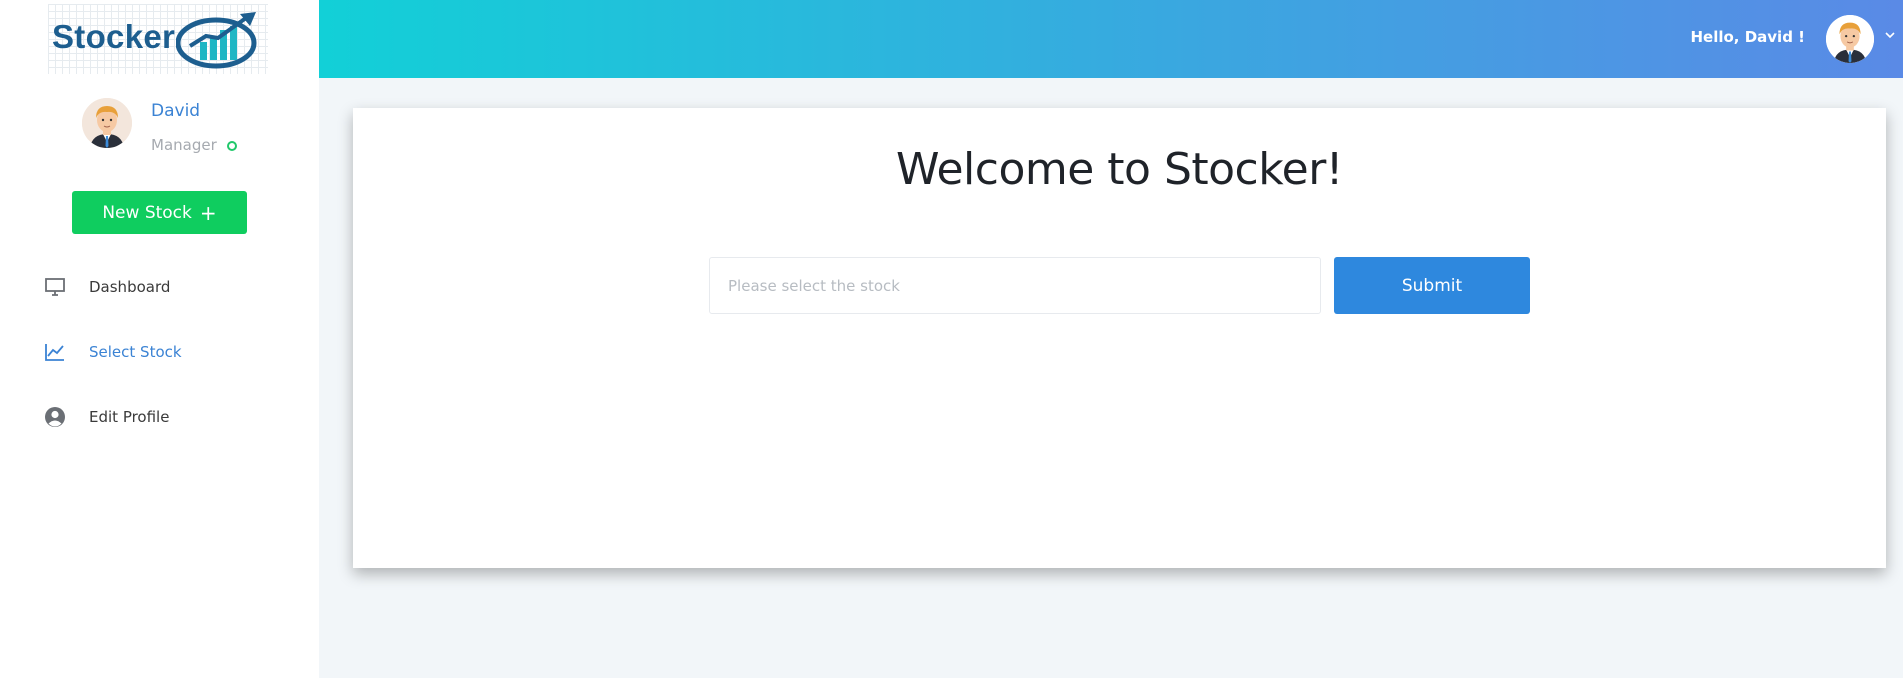 The height and width of the screenshot is (678, 1903). What do you see at coordinates (1890, 35) in the screenshot?
I see `chevron-down-icon` at bounding box center [1890, 35].